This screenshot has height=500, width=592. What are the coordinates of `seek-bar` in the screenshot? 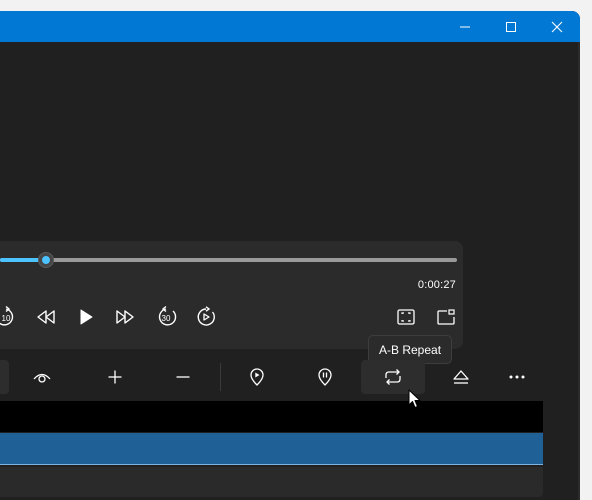 It's located at (228, 260).